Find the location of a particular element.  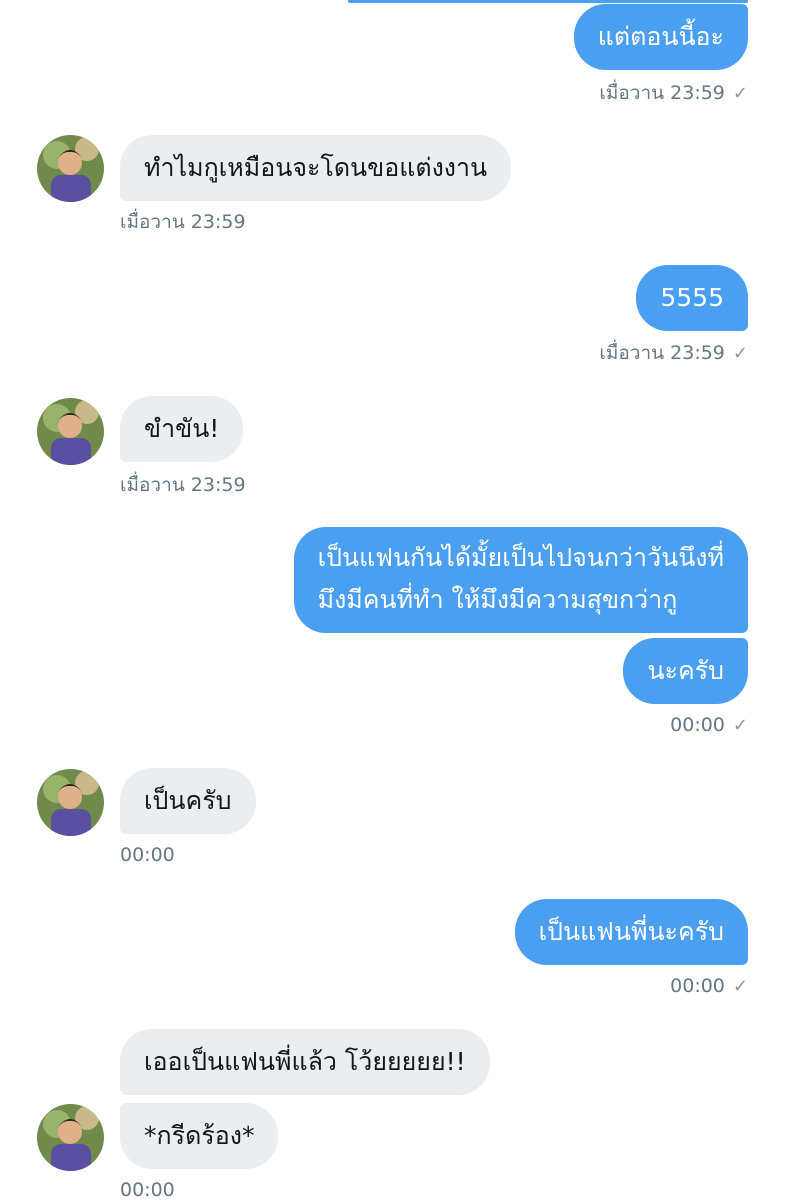

message-text: 5555 is located at coordinates (692, 297).